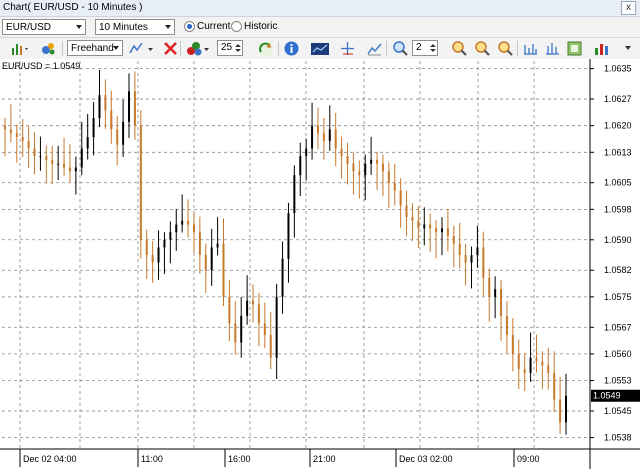 Image resolution: width=640 pixels, height=472 pixels. I want to click on toolbar-tools: Freehand 25 2, so click(320, 49).